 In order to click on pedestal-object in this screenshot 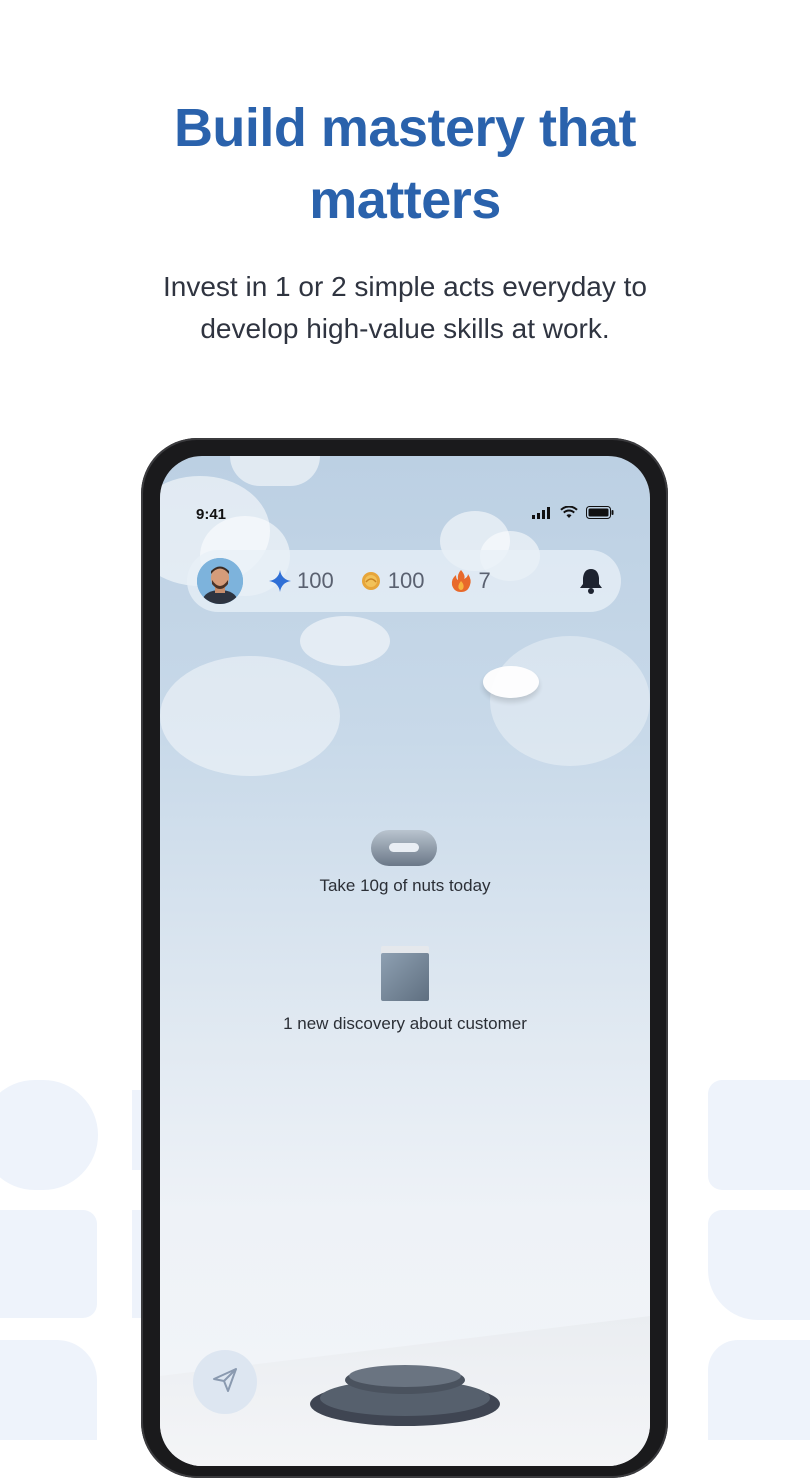, I will do `click(405, 1396)`.